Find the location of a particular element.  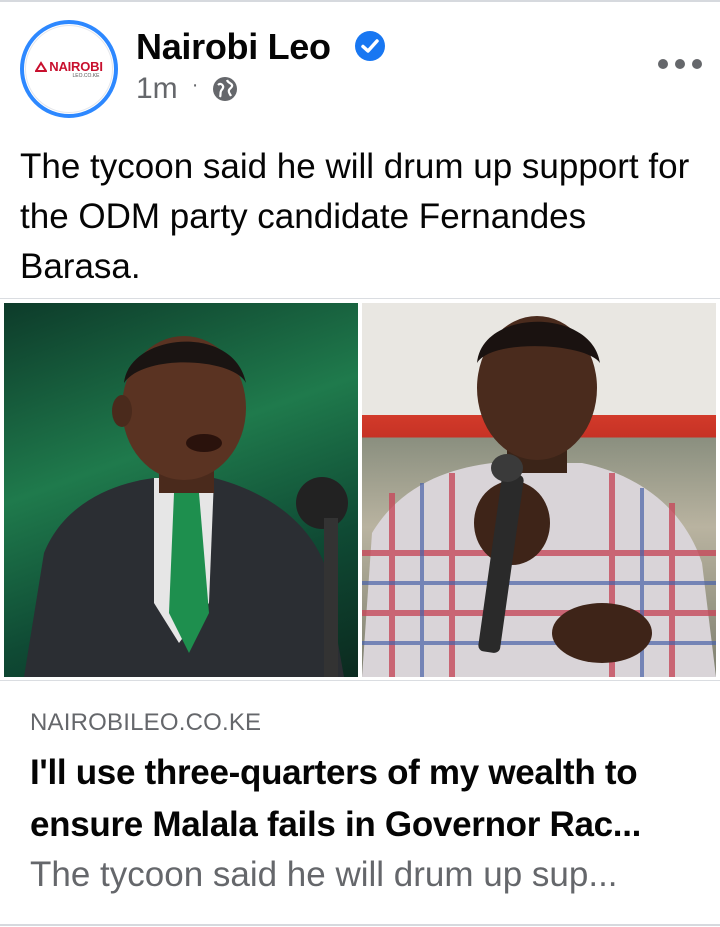

more-options-icon is located at coordinates (680, 64).